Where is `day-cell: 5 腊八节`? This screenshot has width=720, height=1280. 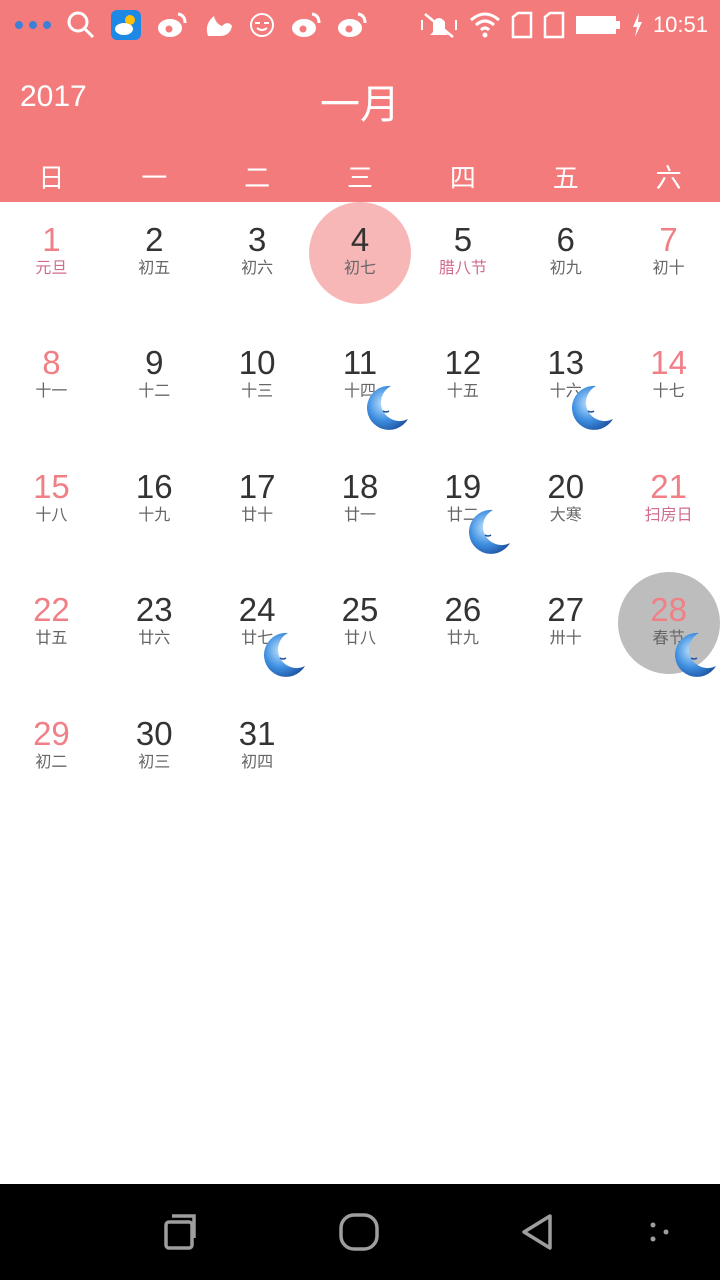 day-cell: 5 腊八节 is located at coordinates (462, 263).